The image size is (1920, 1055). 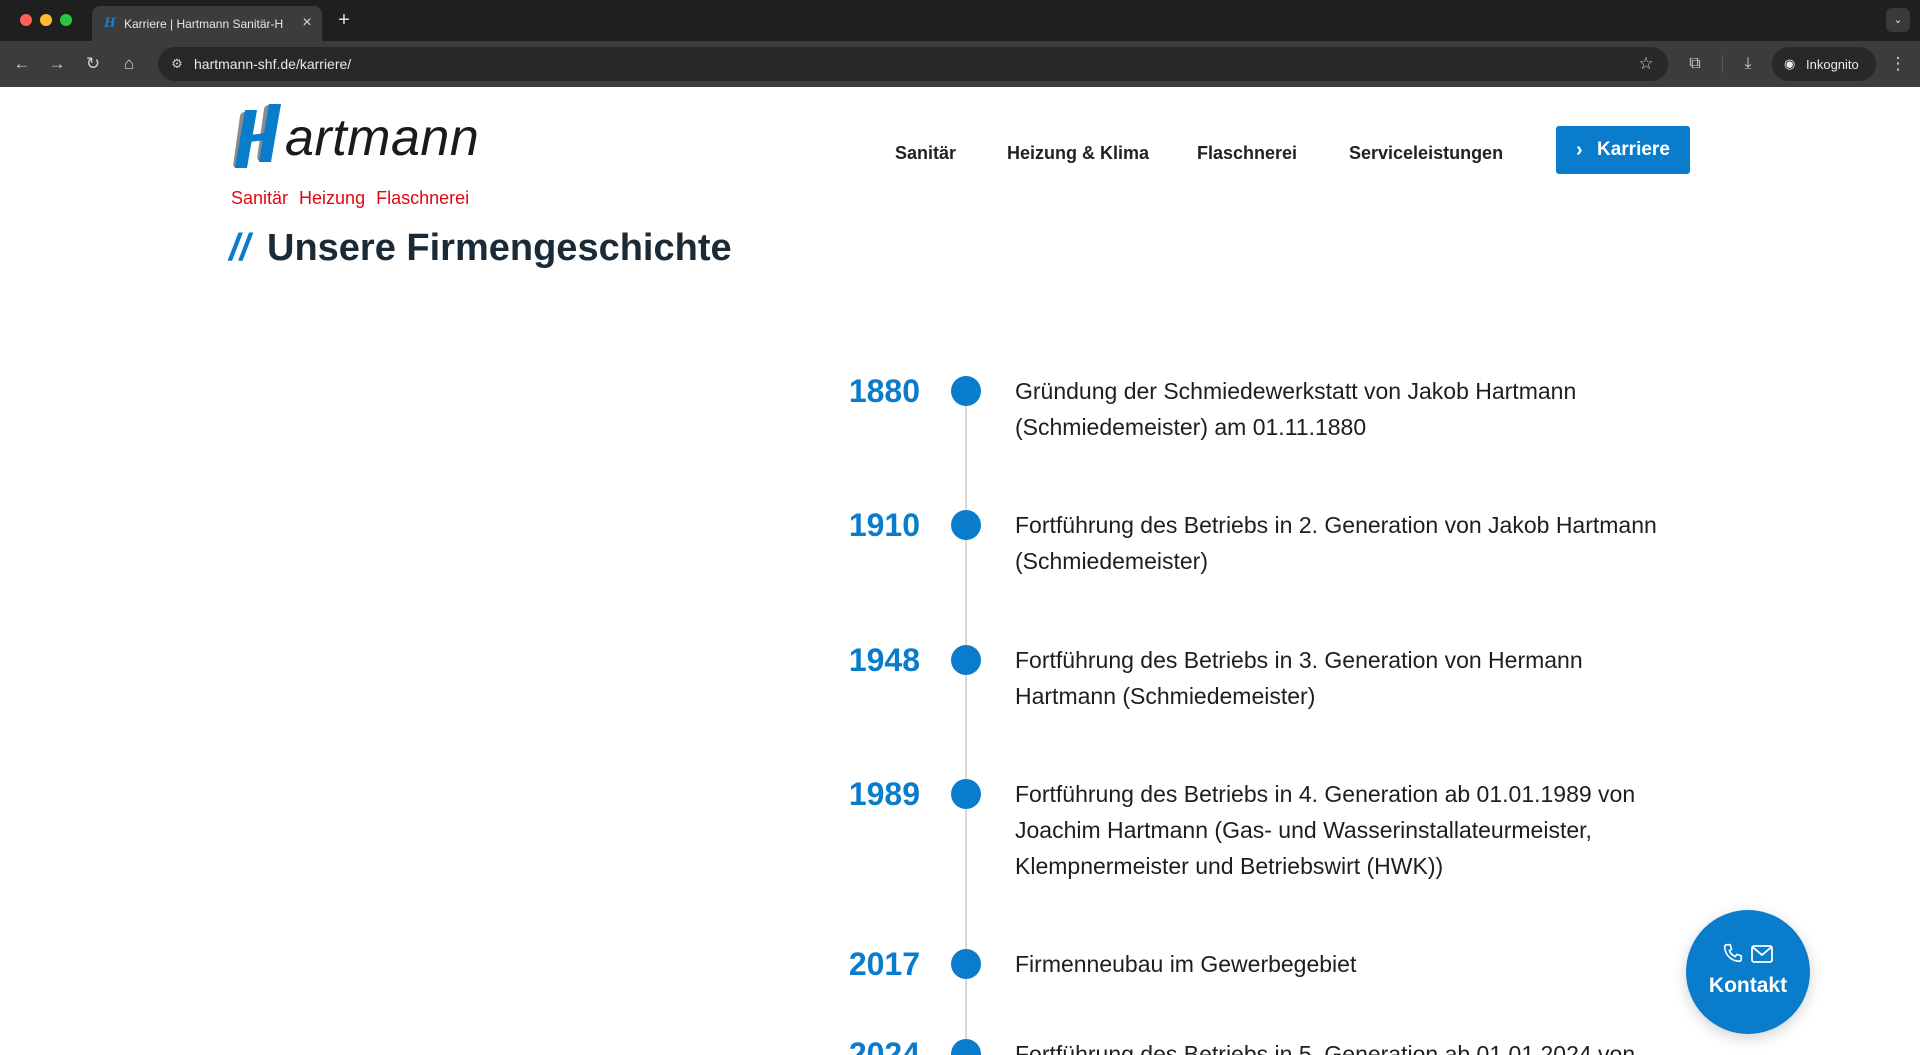 What do you see at coordinates (22, 64) in the screenshot?
I see `back-arrow-icon: ←` at bounding box center [22, 64].